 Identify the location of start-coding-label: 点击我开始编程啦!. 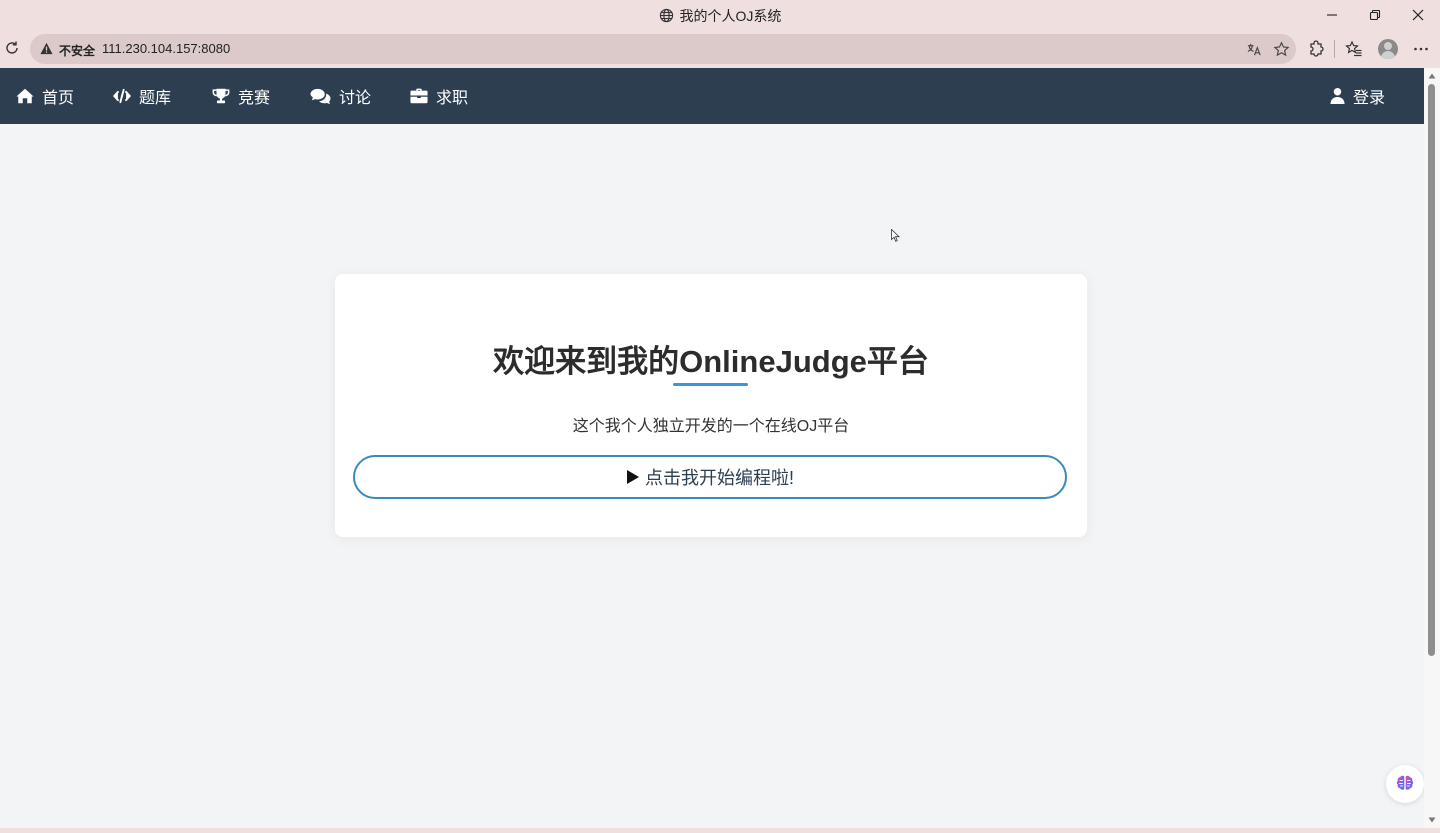
(719, 478).